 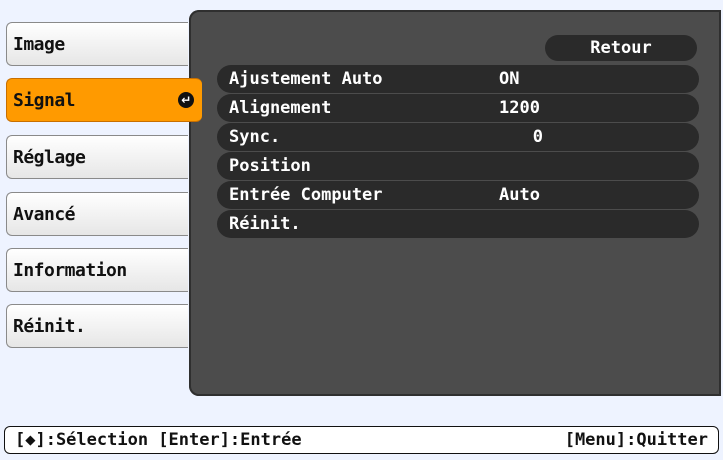 What do you see at coordinates (70, 270) in the screenshot?
I see `menu-item-label: Information` at bounding box center [70, 270].